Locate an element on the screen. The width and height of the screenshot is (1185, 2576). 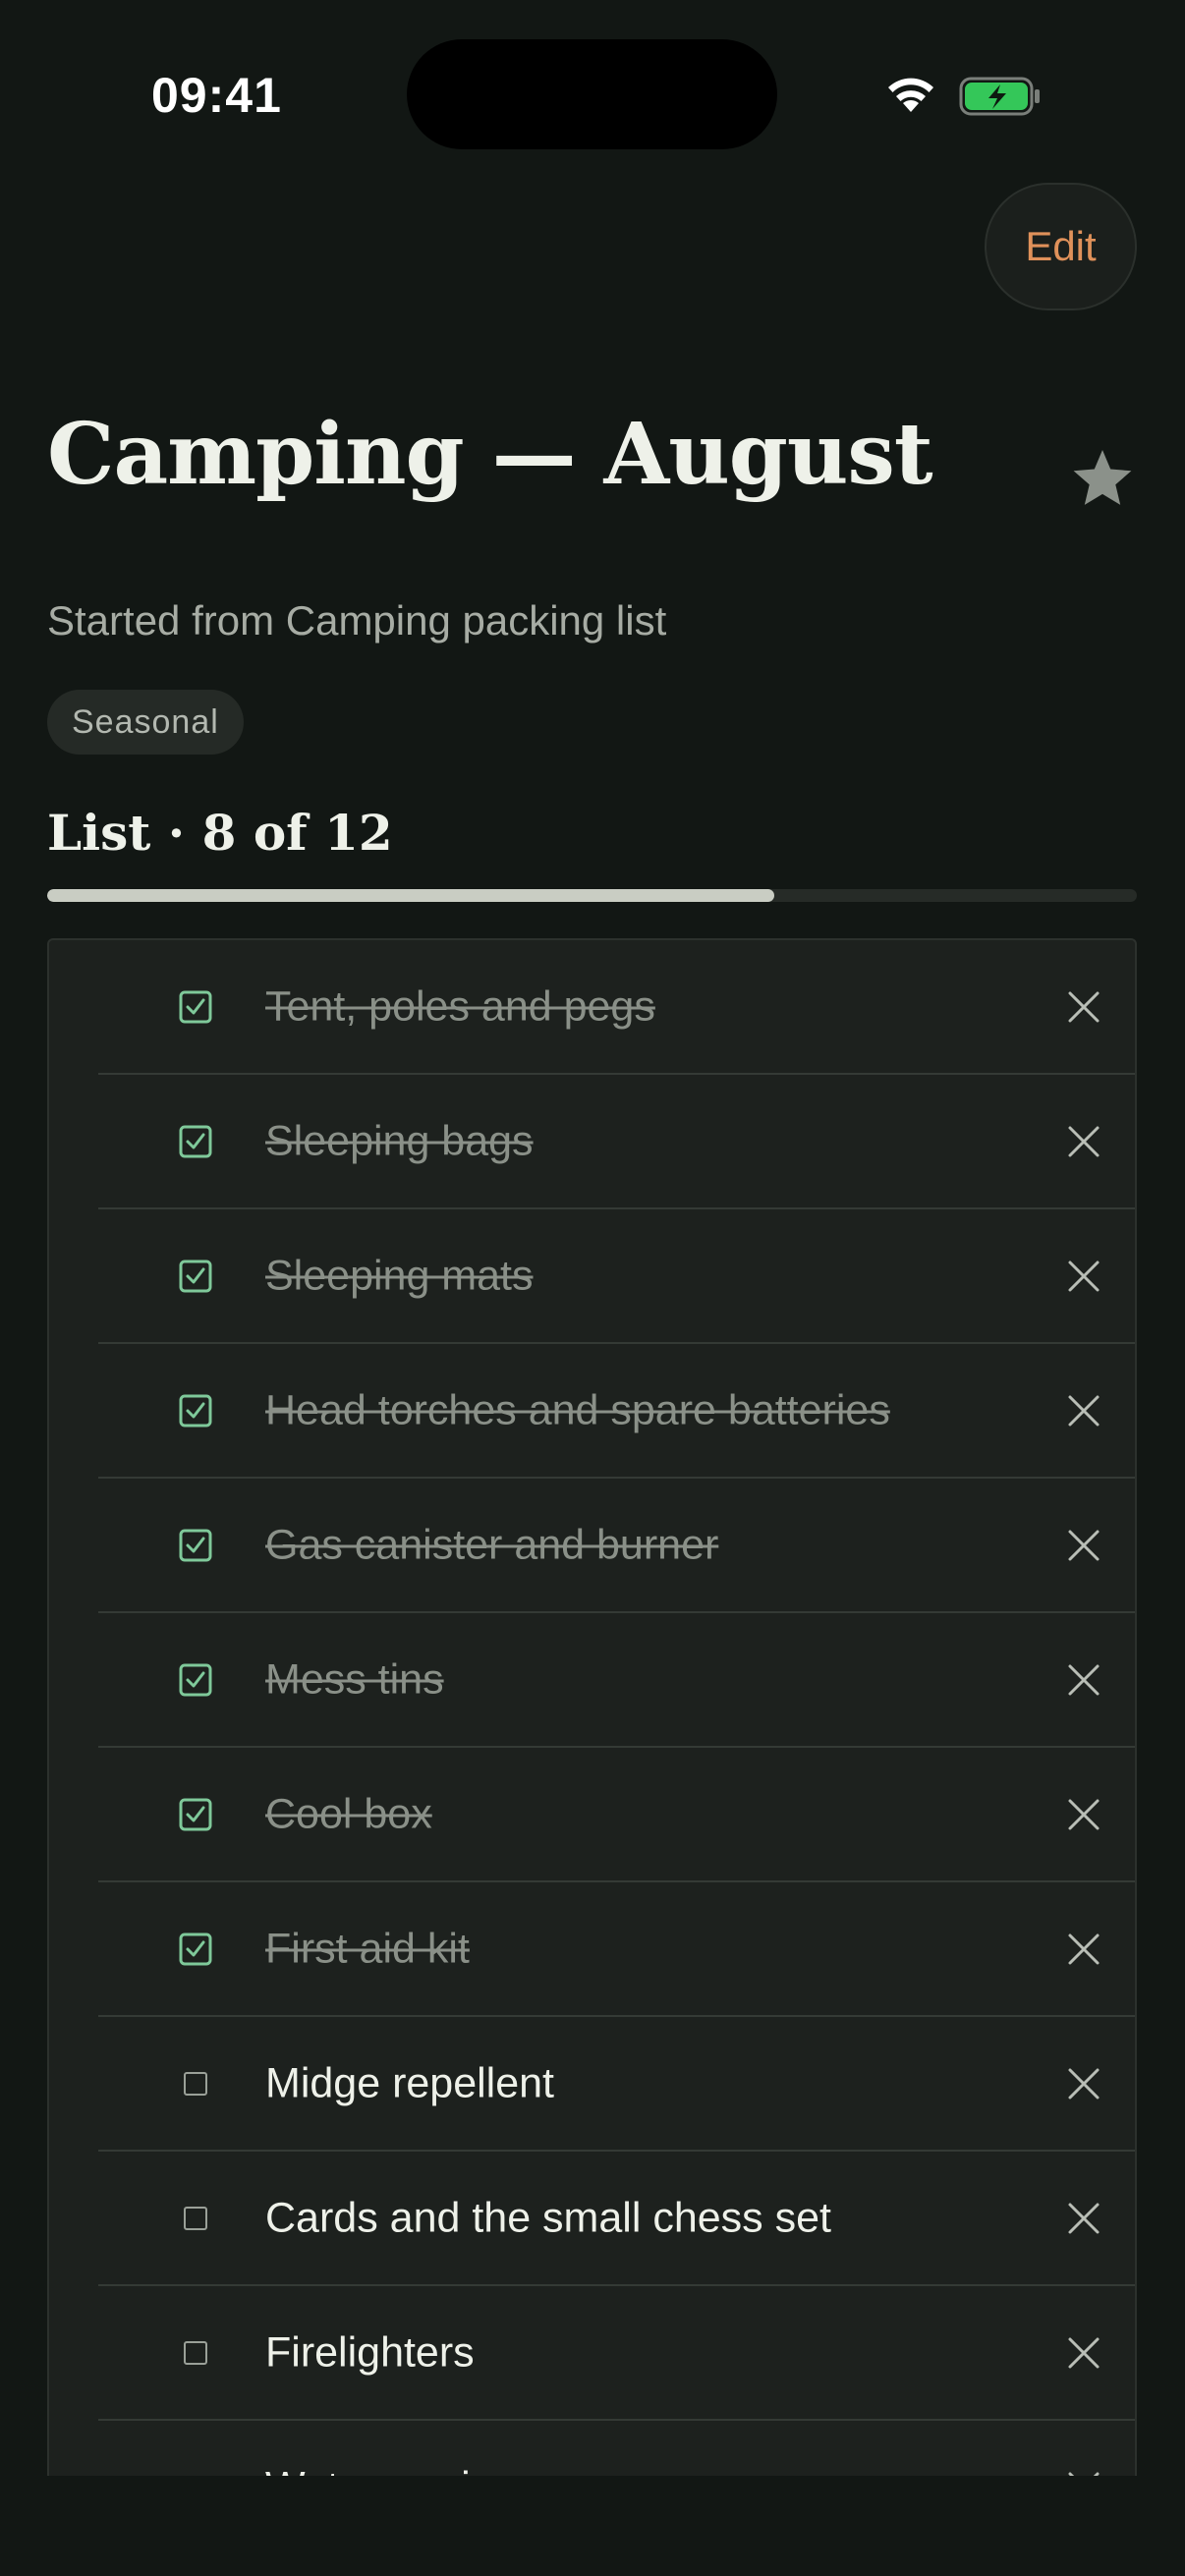
edit-button: Edit is located at coordinates (1061, 246).